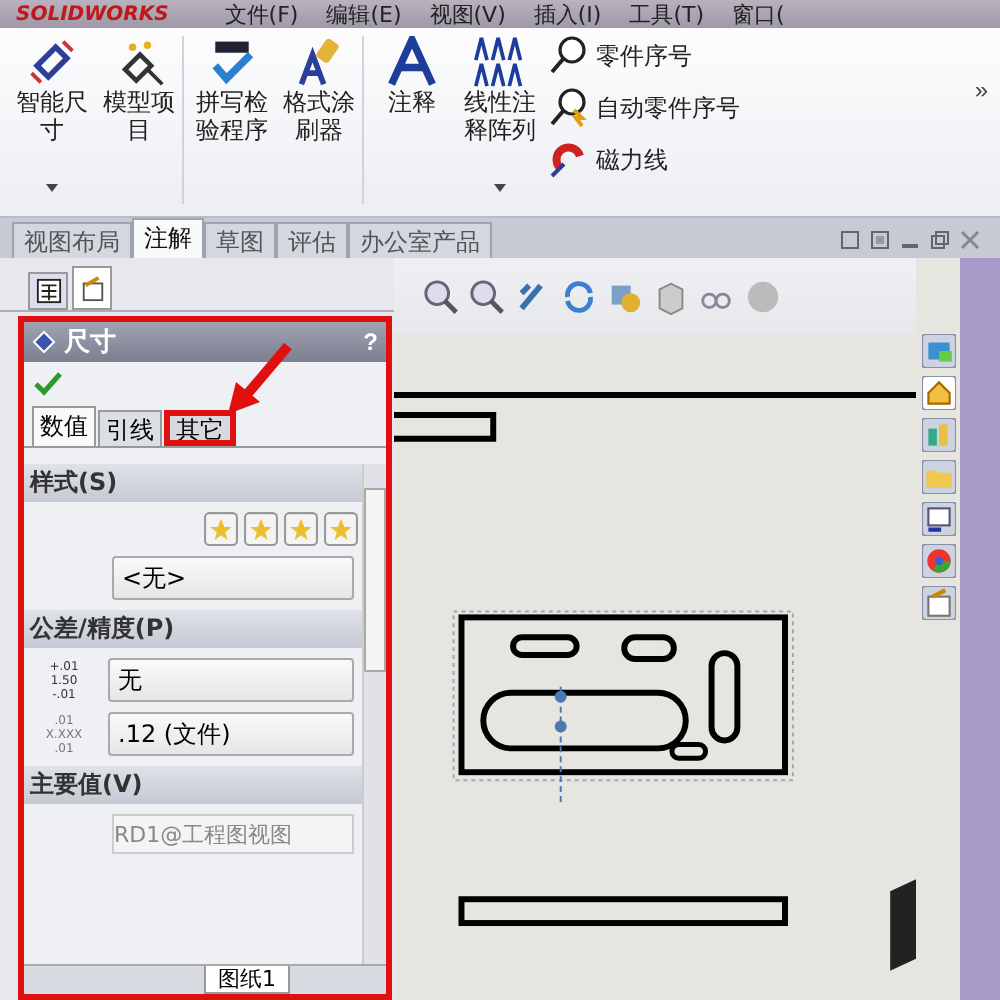  I want to click on menu-item: 工具(T), so click(666, 14).